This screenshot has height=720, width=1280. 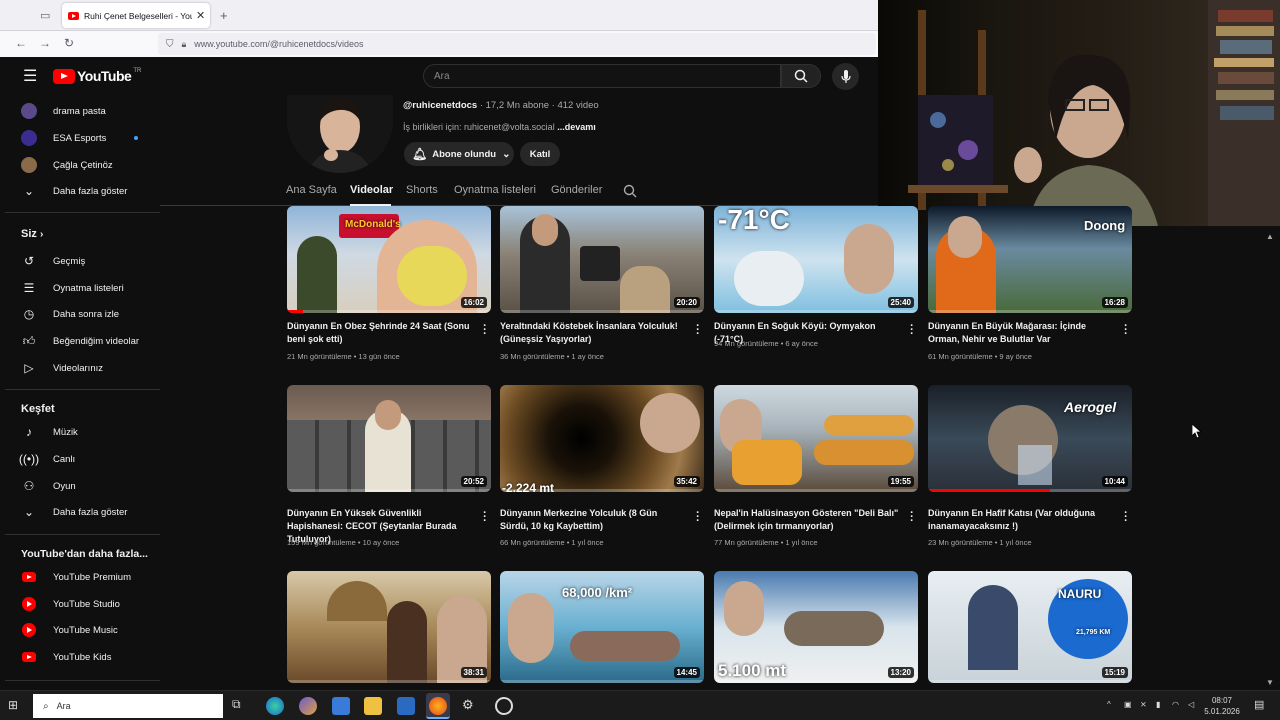 What do you see at coordinates (128, 706) in the screenshot?
I see `taskbar-search-input: ⌕ Ara` at bounding box center [128, 706].